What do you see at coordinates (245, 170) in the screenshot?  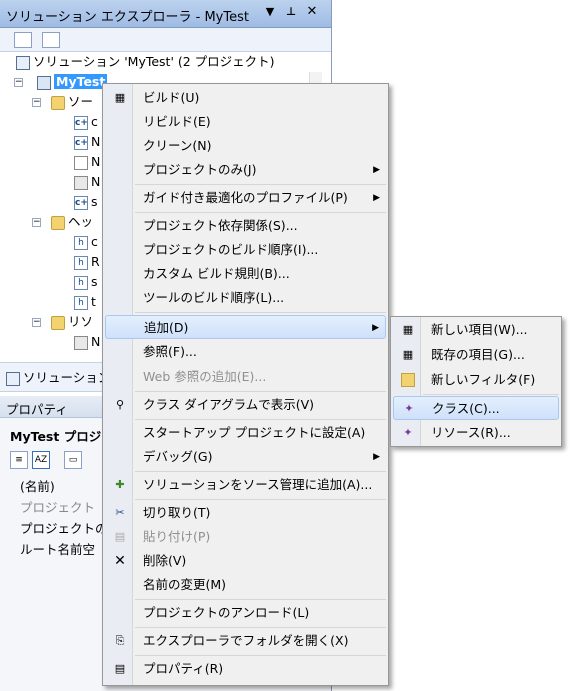 I see `menu-item-project-only: プロジェクトのみ(J) ▶` at bounding box center [245, 170].